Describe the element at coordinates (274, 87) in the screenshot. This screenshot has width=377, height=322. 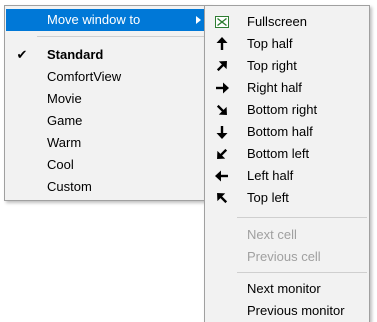
I see `submenu-item-label: Right half` at that location.